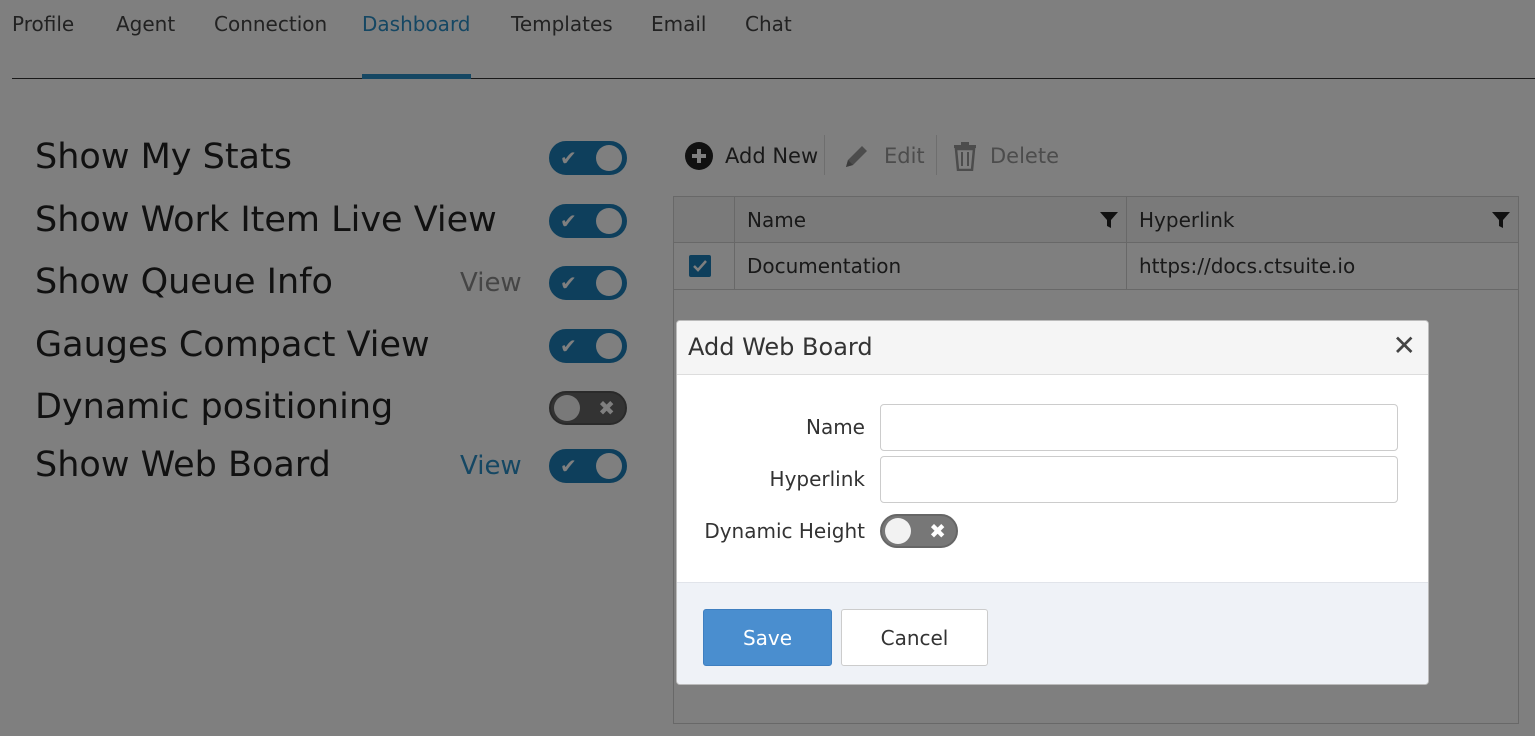 This screenshot has height=736, width=1535. I want to click on cancel-button: Cancel, so click(914, 637).